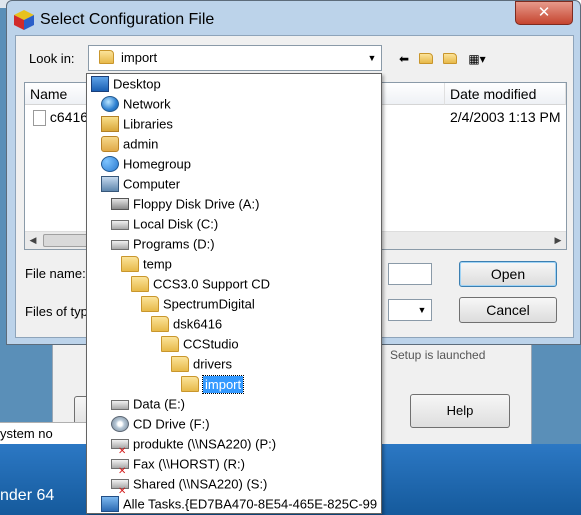 The height and width of the screenshot is (515, 581). Describe the element at coordinates (176, 224) in the screenshot. I see `dropdown-item-label: Local Disk (C:)` at that location.